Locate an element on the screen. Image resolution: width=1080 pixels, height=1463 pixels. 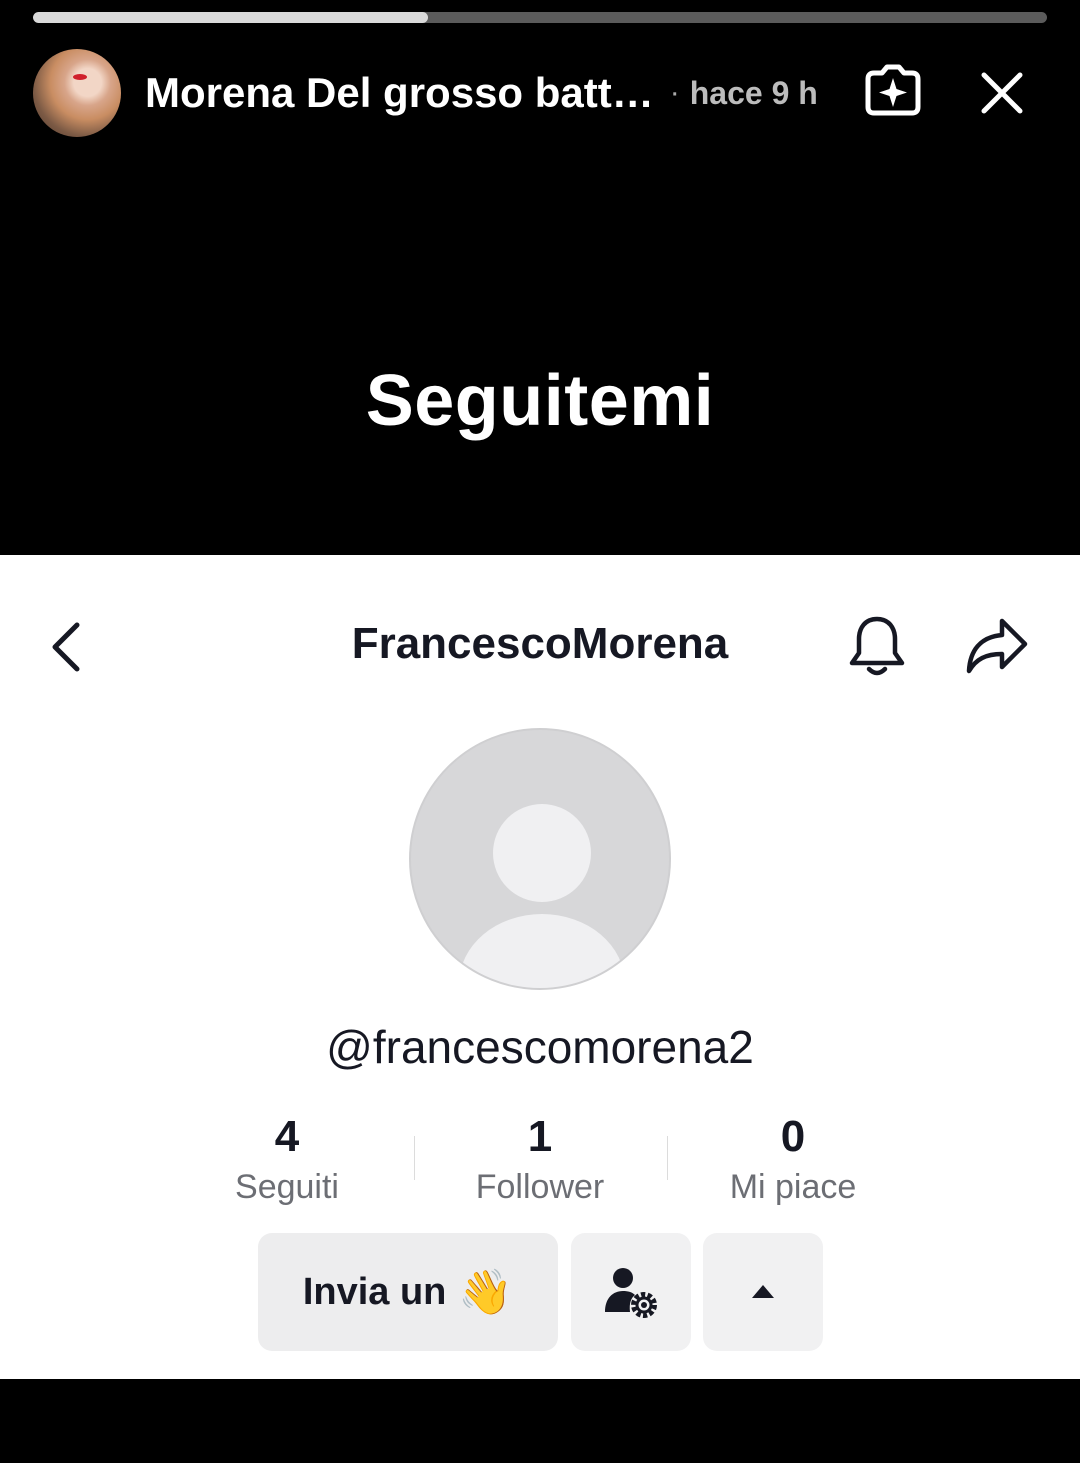
story-header: Morena Del grosso batt… · hace 9 h is located at coordinates (540, 93).